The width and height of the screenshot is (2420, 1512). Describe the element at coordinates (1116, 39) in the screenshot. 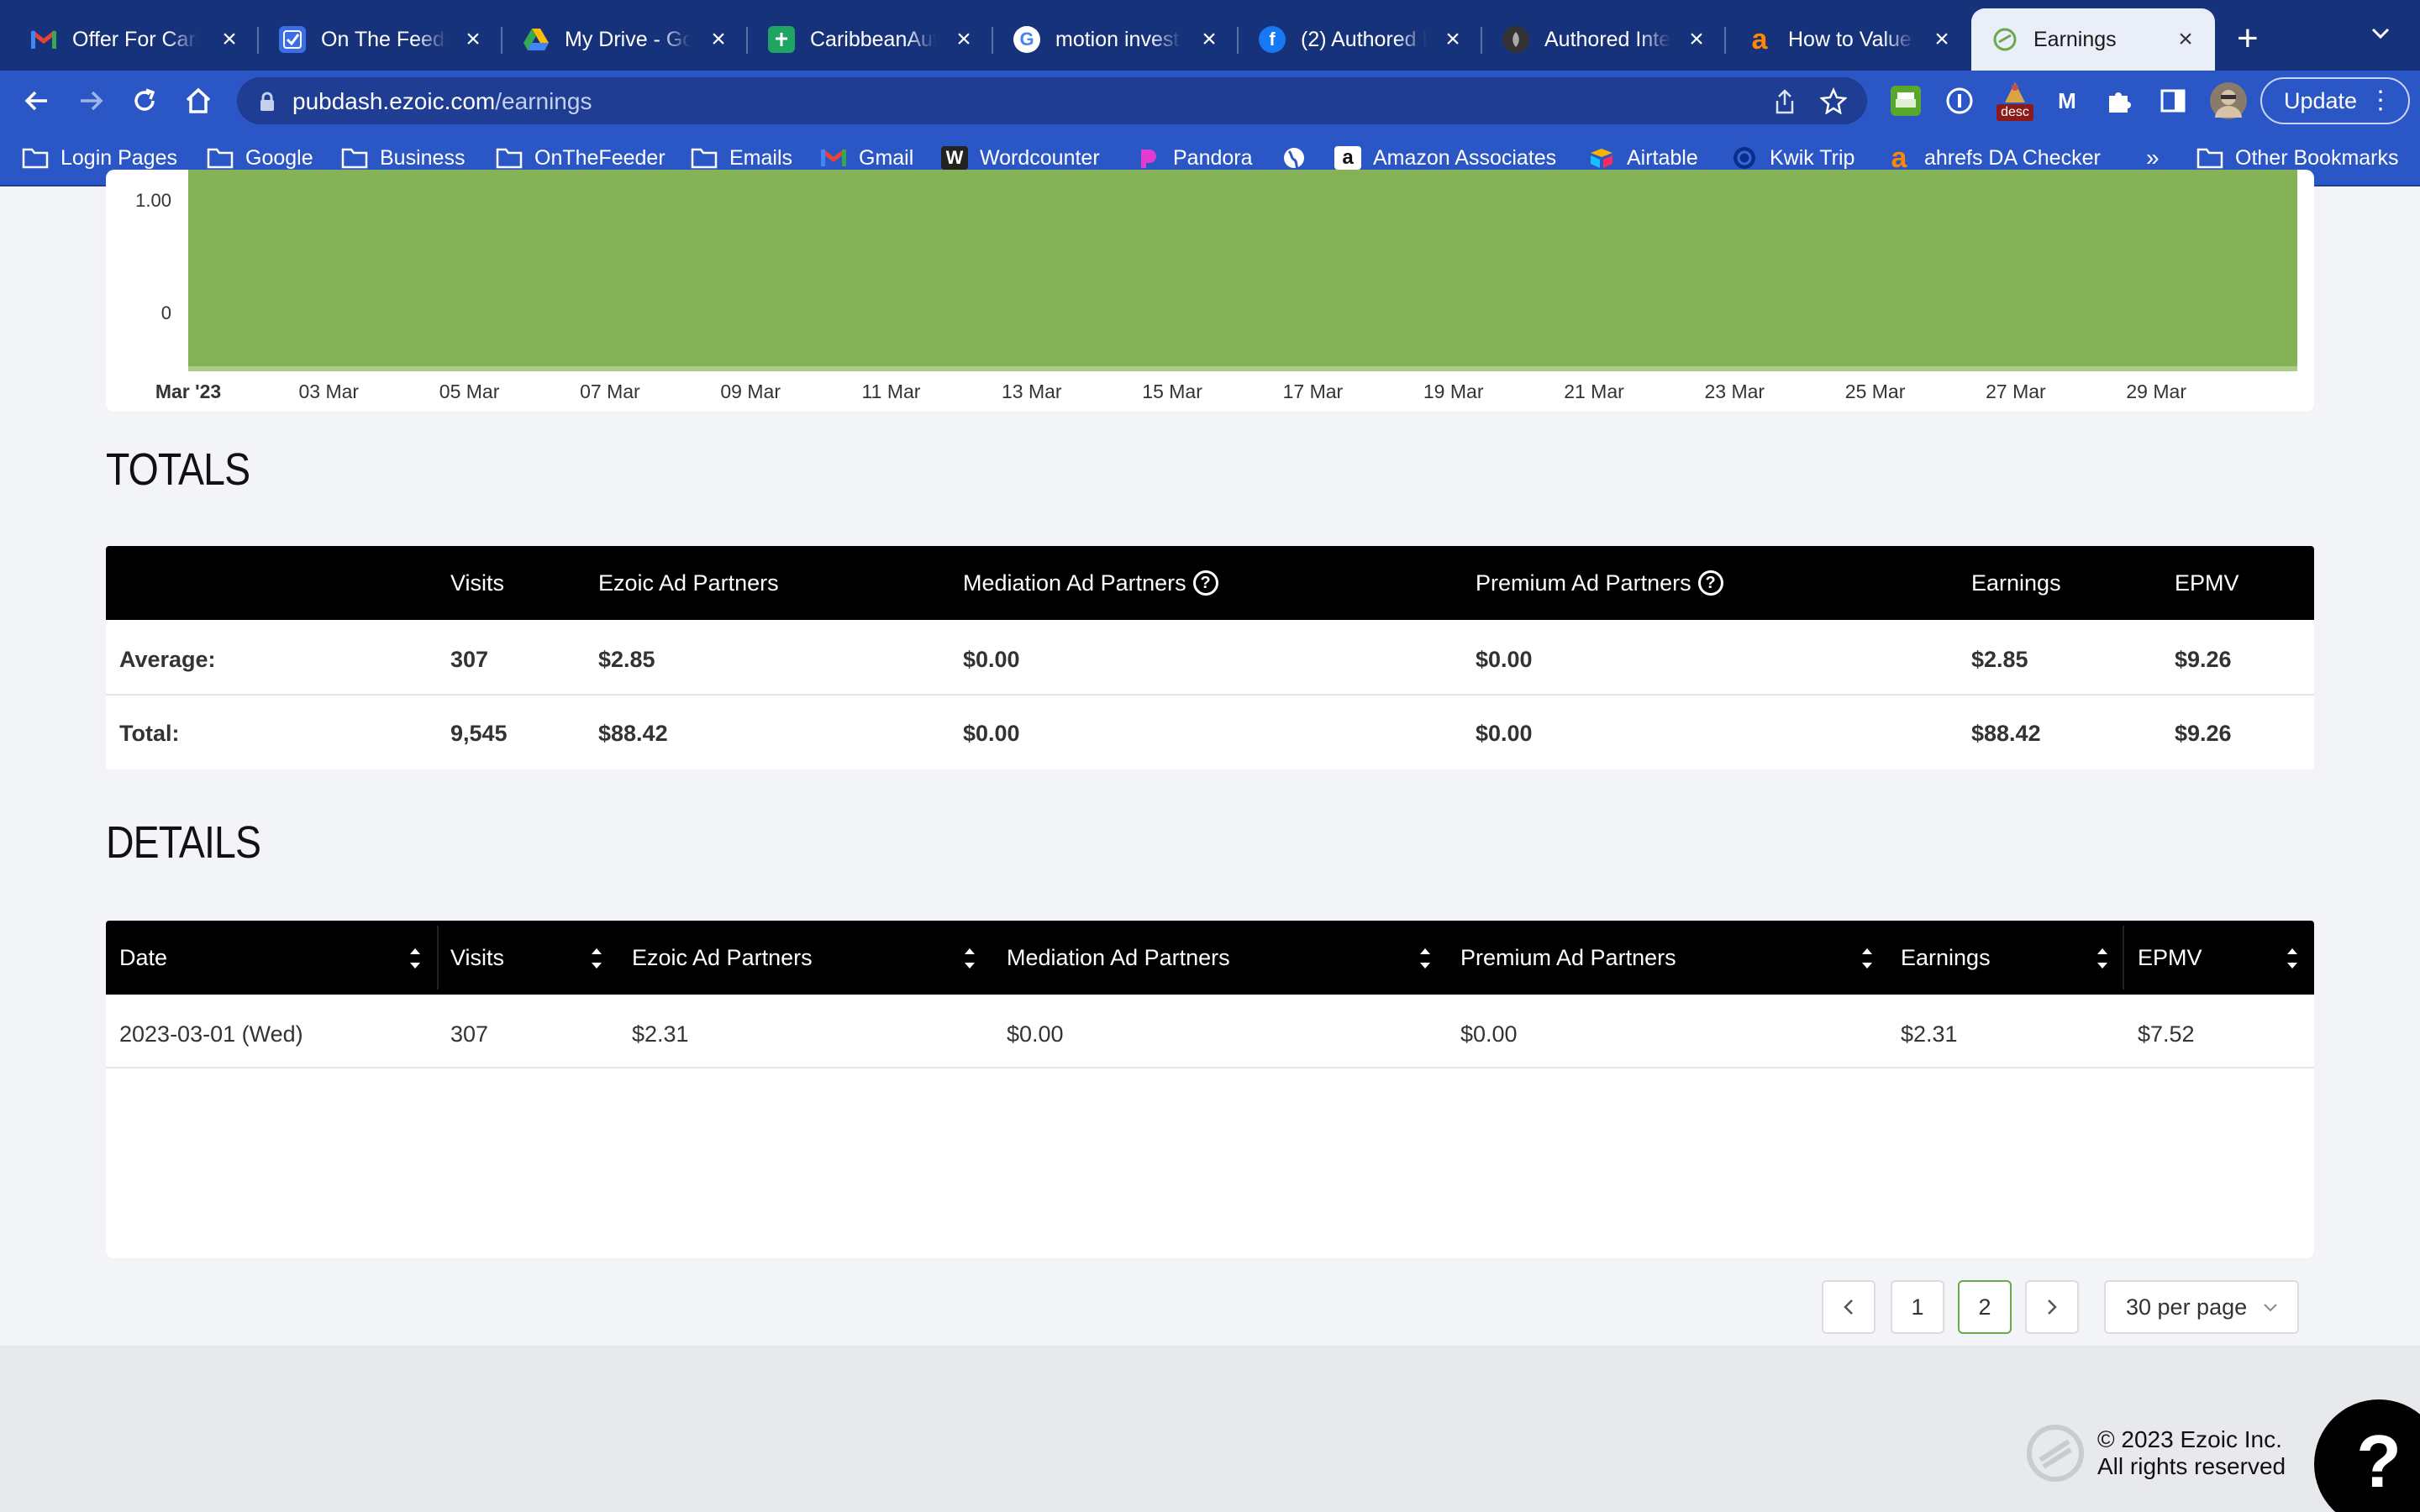

I see `tab-motion-invest: G motion invest ×` at that location.